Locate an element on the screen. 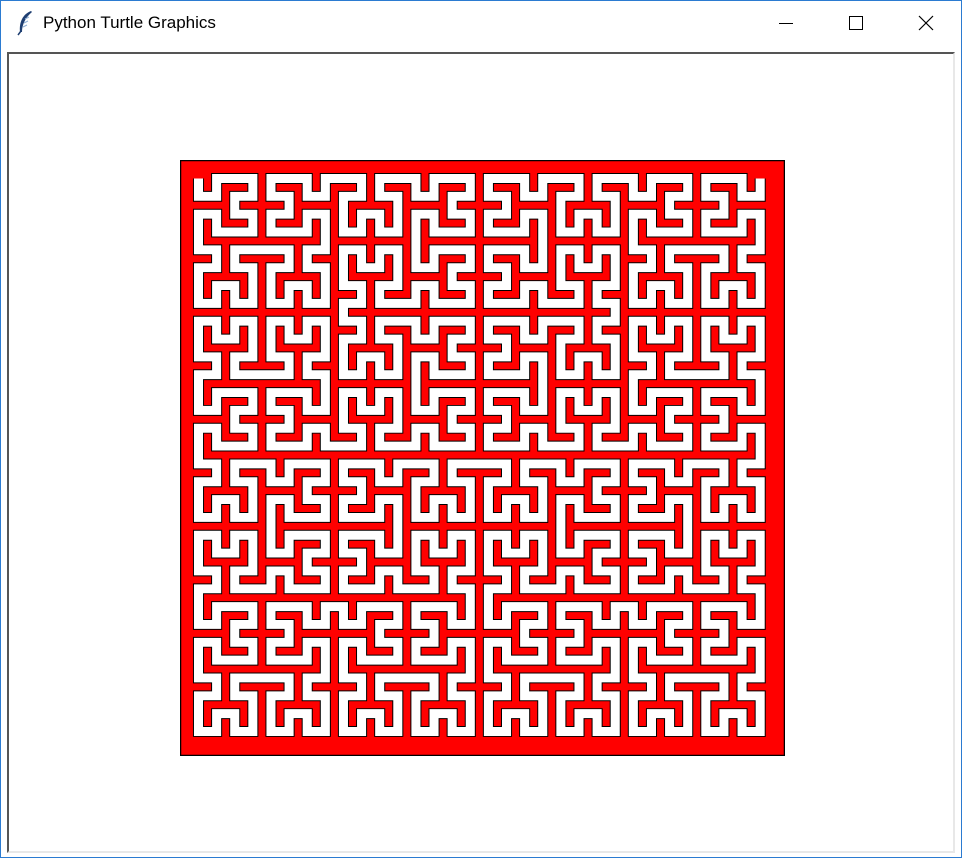 Image resolution: width=962 pixels, height=858 pixels. close-icon is located at coordinates (926, 23).